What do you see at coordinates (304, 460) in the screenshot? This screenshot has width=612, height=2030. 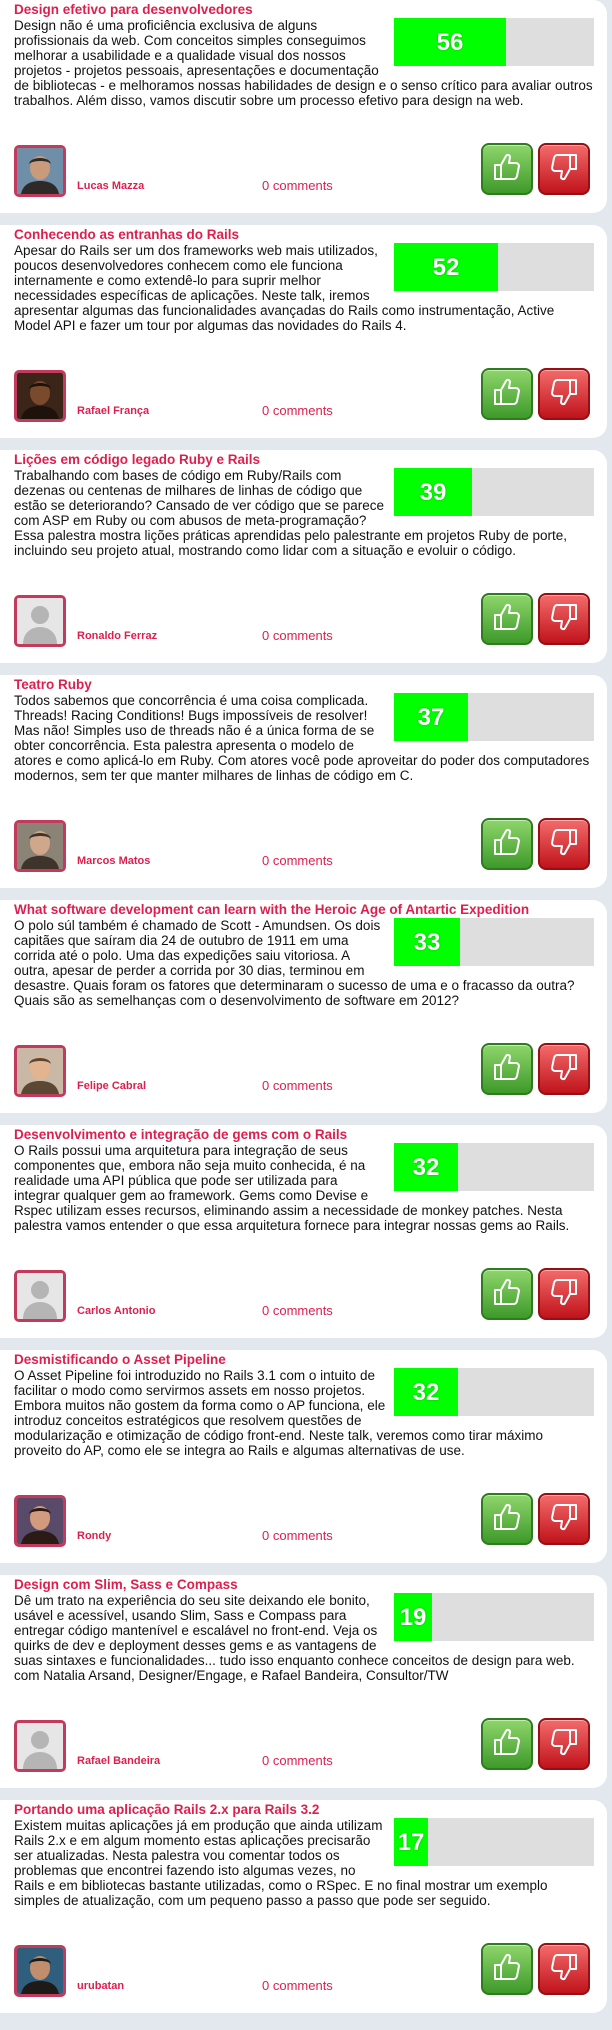 I see `talk-title: Lições em código legado Ruby e Rails` at bounding box center [304, 460].